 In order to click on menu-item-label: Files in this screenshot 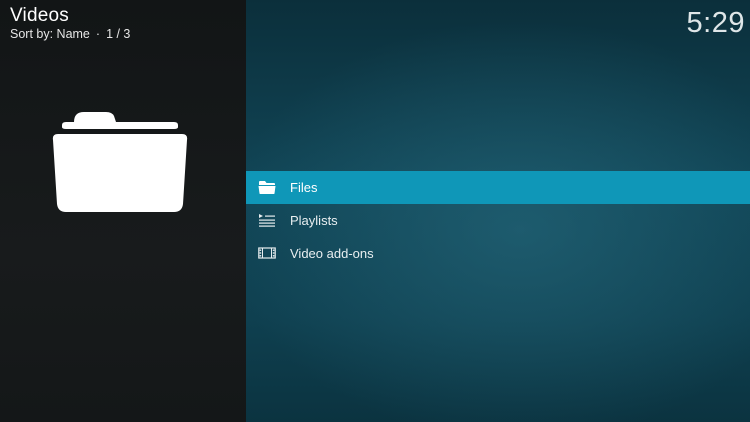, I will do `click(304, 187)`.